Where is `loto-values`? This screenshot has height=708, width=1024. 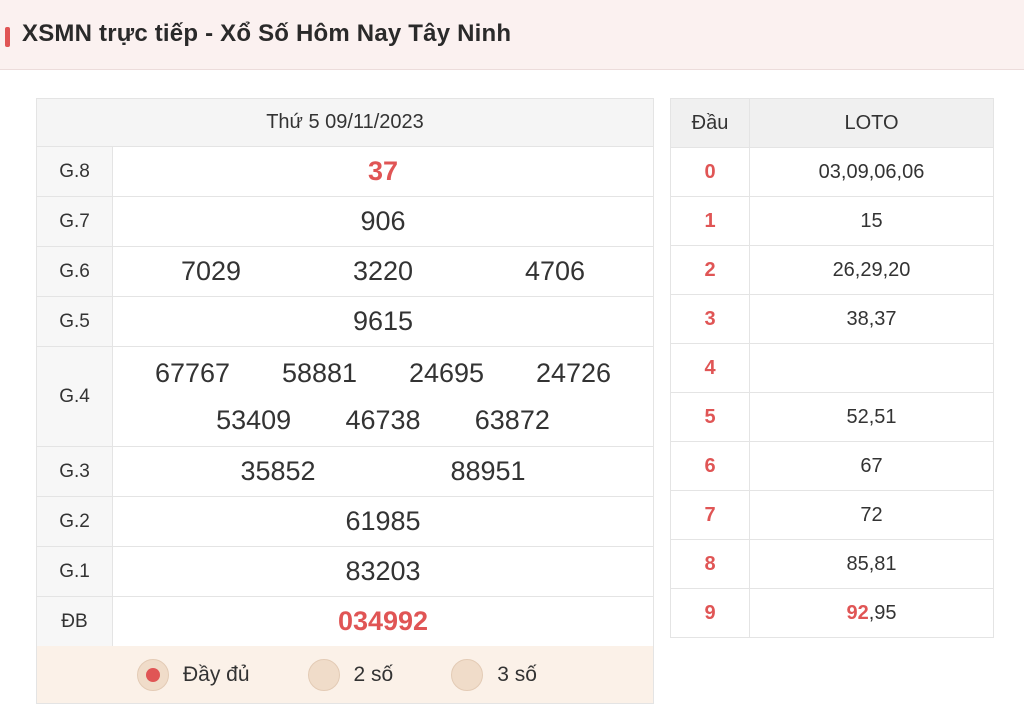
loto-values is located at coordinates (871, 368).